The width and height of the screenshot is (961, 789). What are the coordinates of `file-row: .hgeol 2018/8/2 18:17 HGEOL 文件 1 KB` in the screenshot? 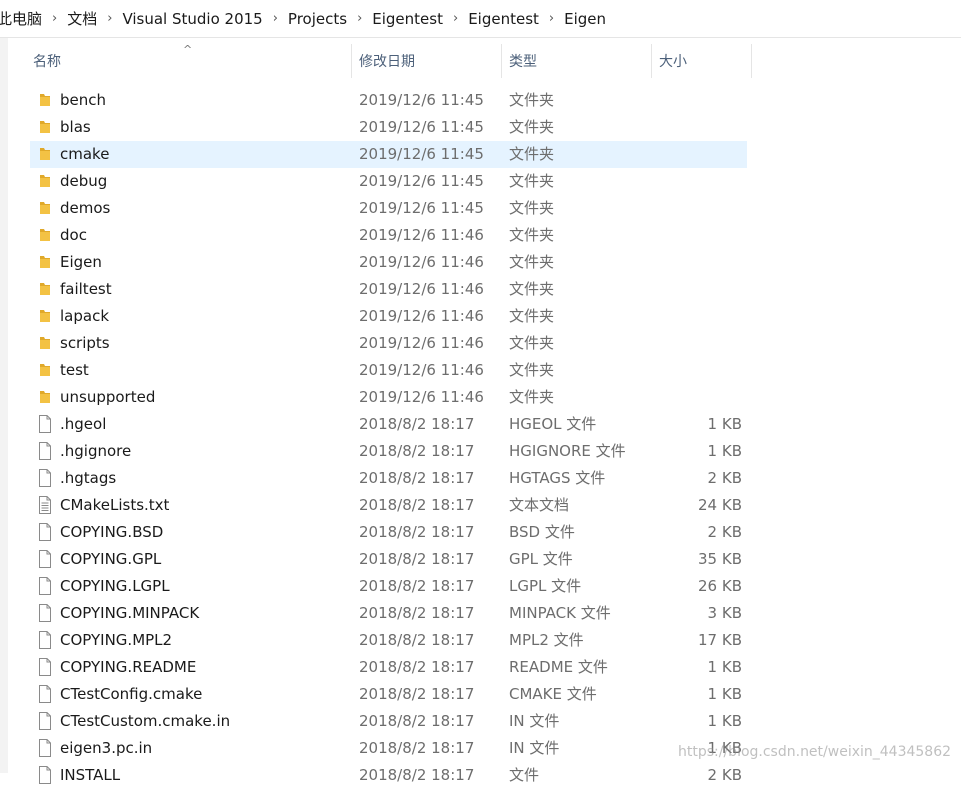 It's located at (388, 424).